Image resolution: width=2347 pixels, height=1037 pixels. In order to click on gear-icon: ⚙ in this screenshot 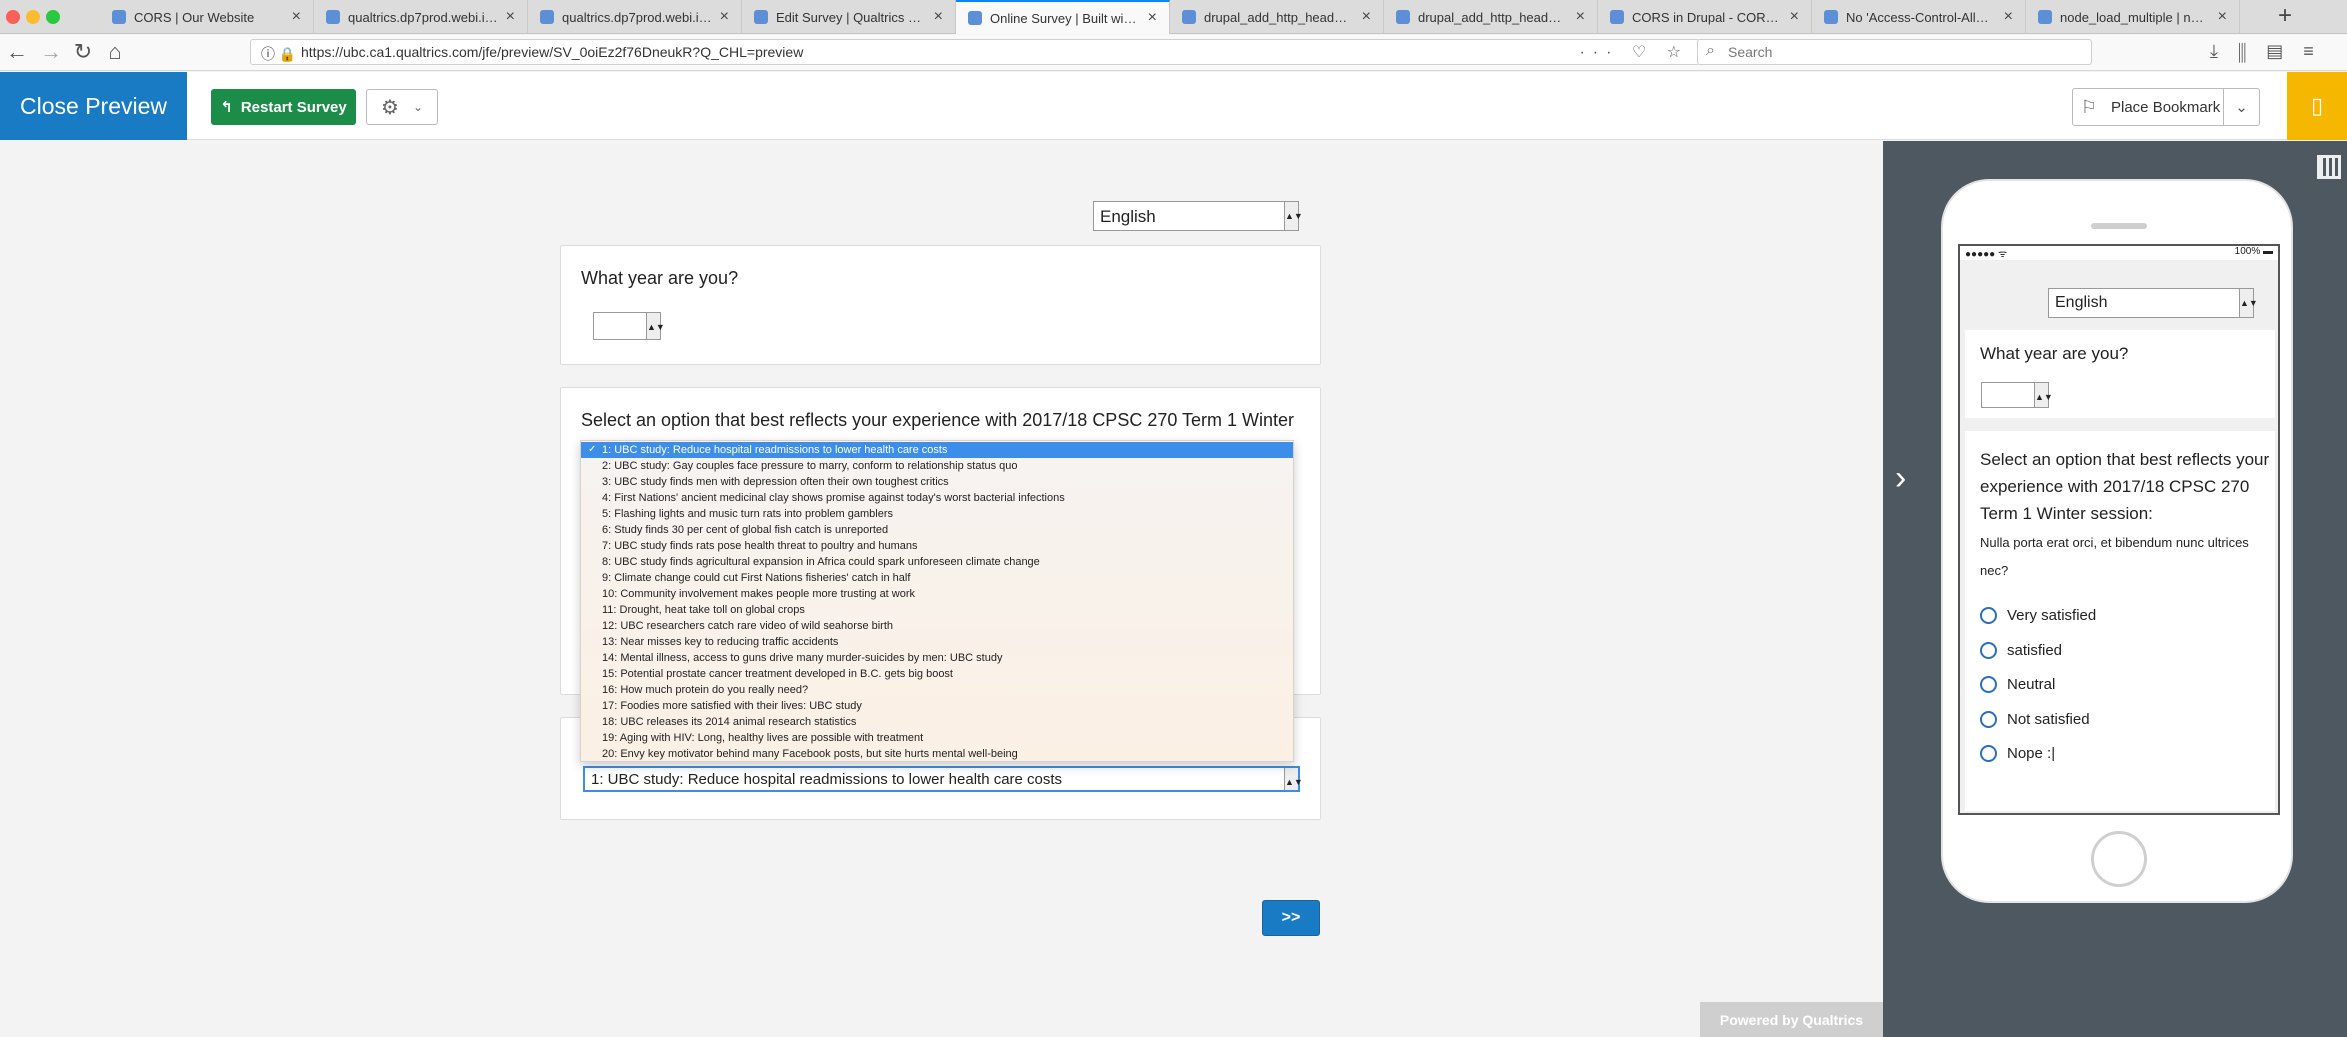, I will do `click(390, 107)`.